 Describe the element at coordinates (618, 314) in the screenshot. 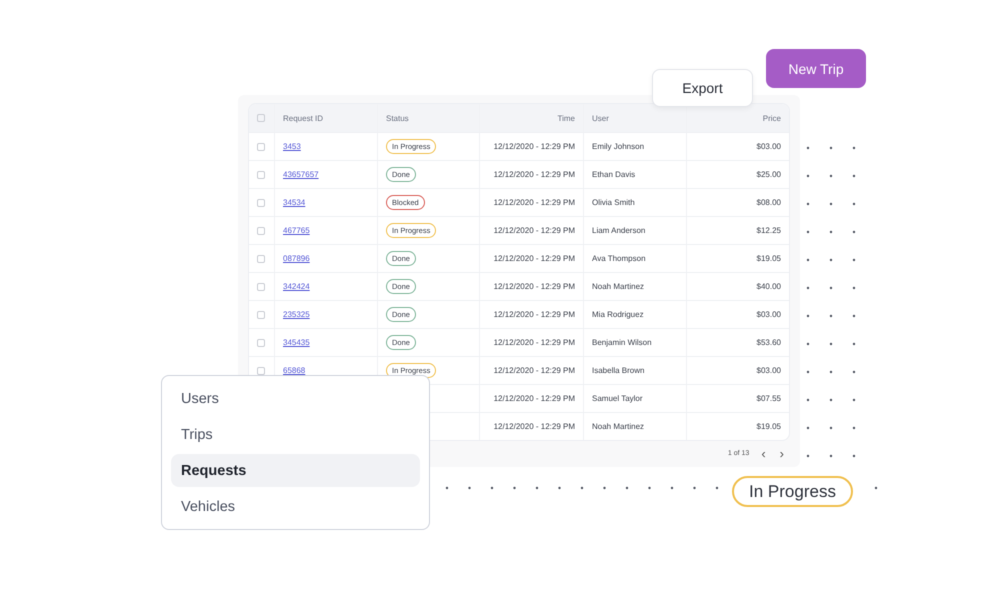

I see `user-cell: Mia Rodriguez` at that location.